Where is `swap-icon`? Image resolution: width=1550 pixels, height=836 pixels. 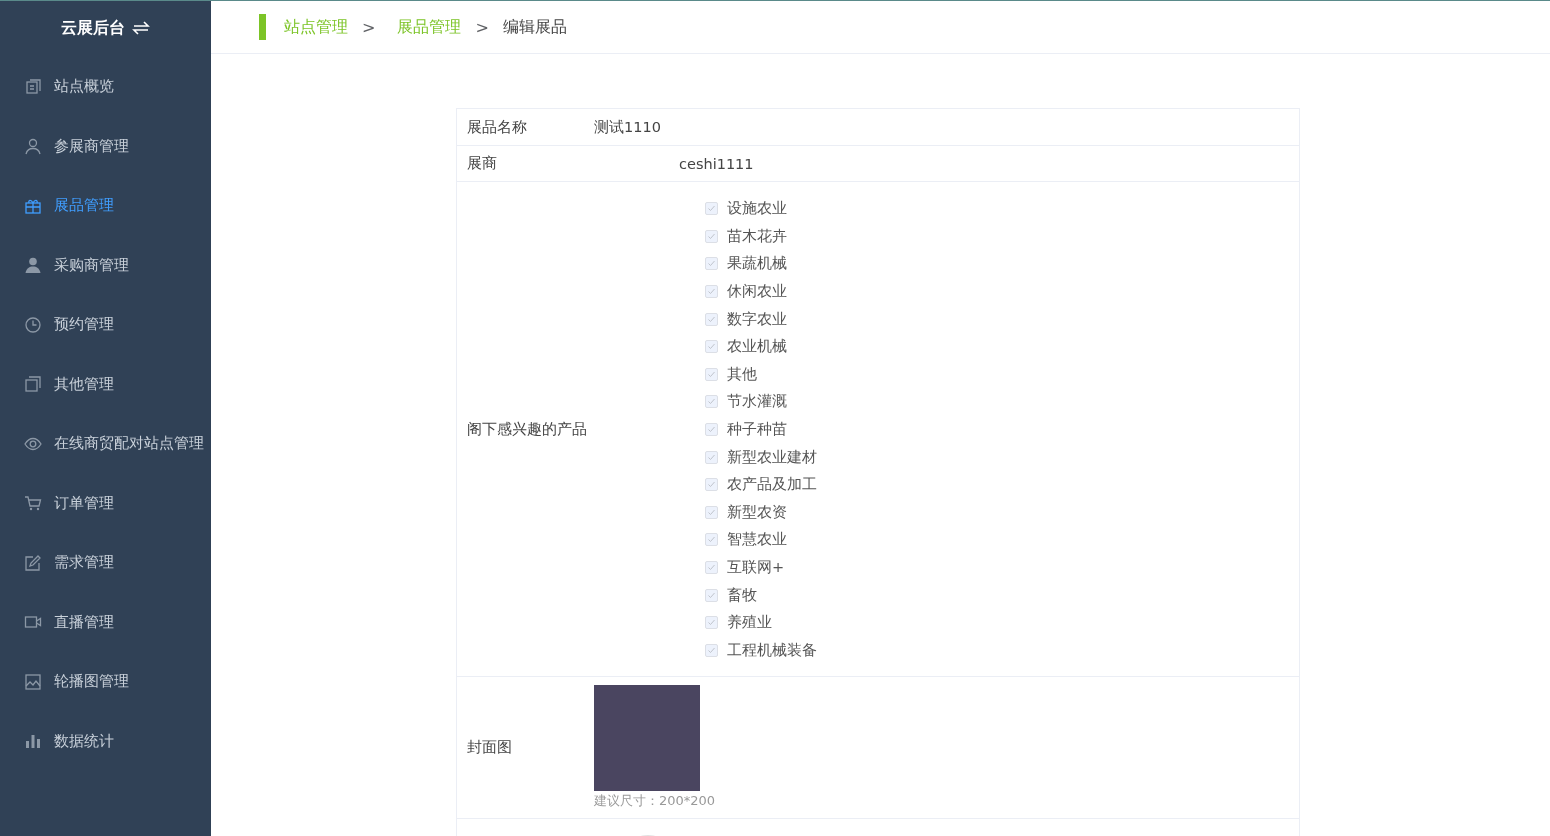 swap-icon is located at coordinates (140, 28).